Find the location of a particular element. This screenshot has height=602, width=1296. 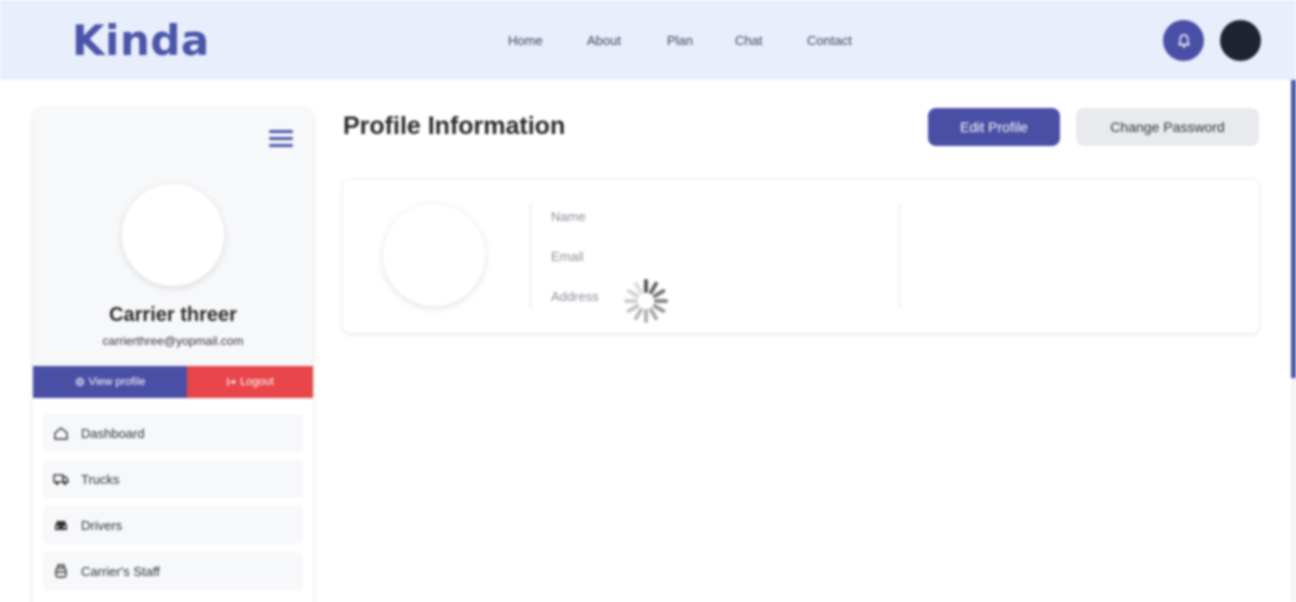

address-field-label: Address is located at coordinates (575, 296).